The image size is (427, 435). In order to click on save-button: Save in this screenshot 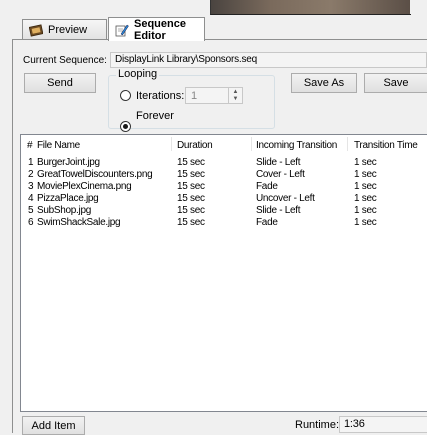, I will do `click(395, 83)`.